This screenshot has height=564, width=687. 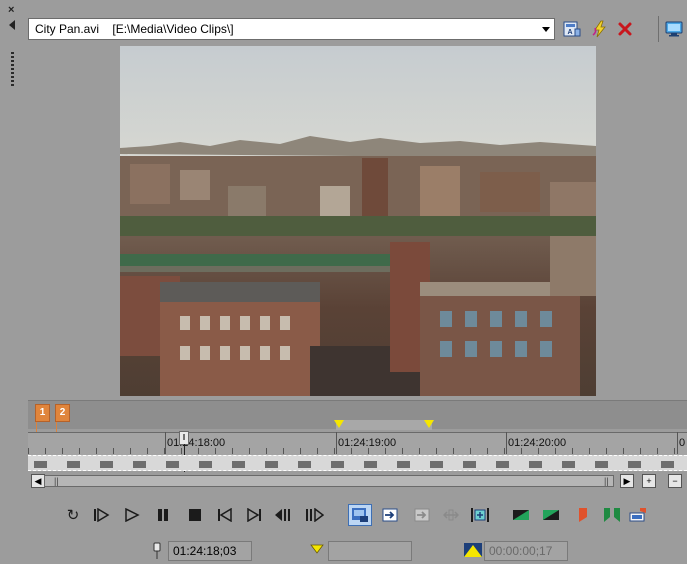 What do you see at coordinates (606, 481) in the screenshot?
I see `scroll-thumb-grip-right: ||` at bounding box center [606, 481].